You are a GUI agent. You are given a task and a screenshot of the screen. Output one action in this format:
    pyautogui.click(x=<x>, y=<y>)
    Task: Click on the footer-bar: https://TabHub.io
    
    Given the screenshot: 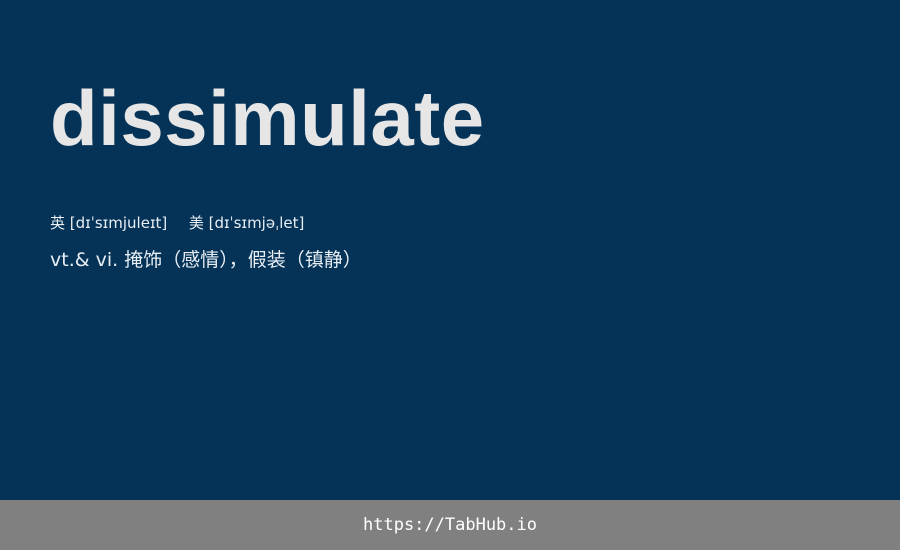 What is the action you would take?
    pyautogui.click(x=450, y=525)
    